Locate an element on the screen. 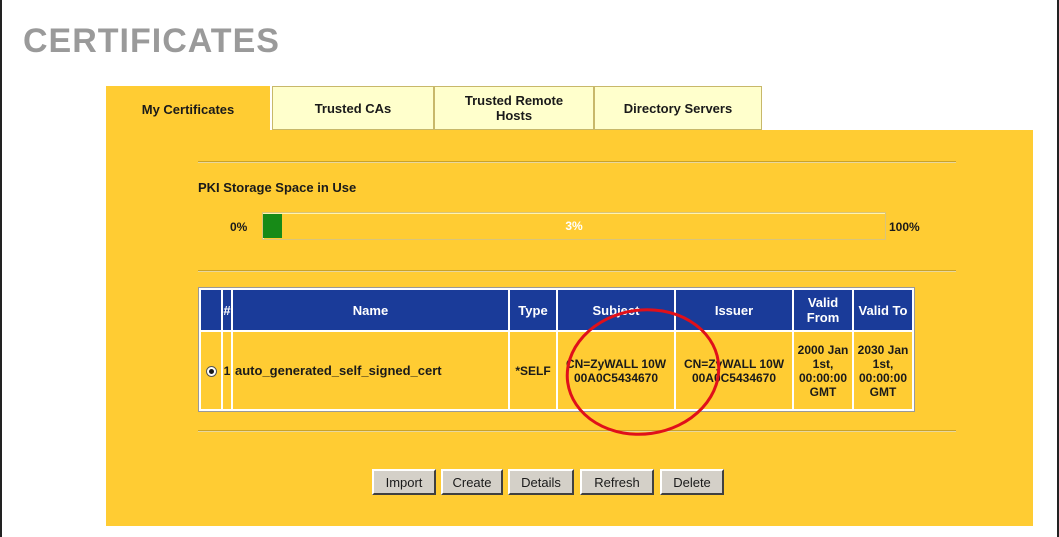 The height and width of the screenshot is (537, 1059). column-header-valid-from: Valid From is located at coordinates (823, 310).